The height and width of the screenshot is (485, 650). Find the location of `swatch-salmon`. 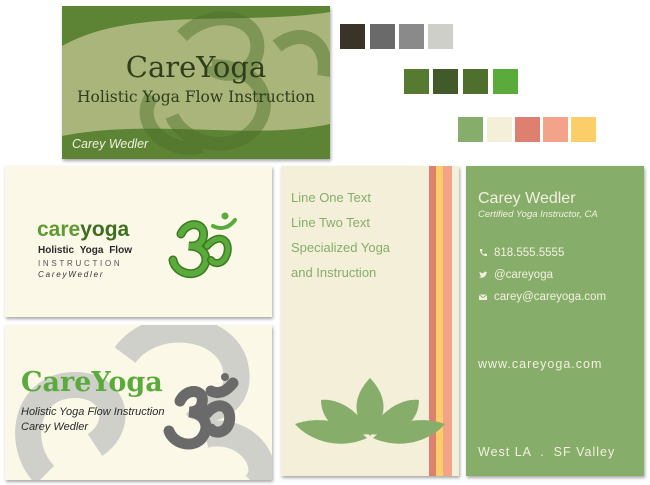

swatch-salmon is located at coordinates (555, 129).